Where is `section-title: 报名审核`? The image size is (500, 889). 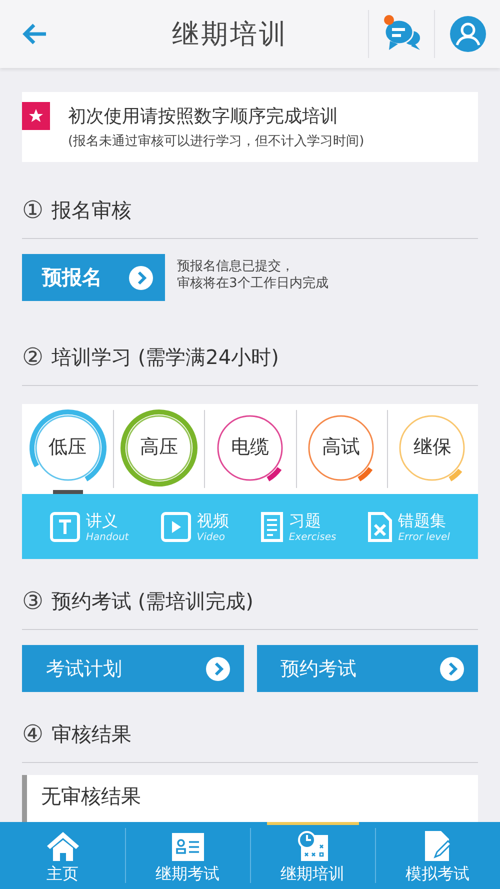 section-title: 报名审核 is located at coordinates (92, 210).